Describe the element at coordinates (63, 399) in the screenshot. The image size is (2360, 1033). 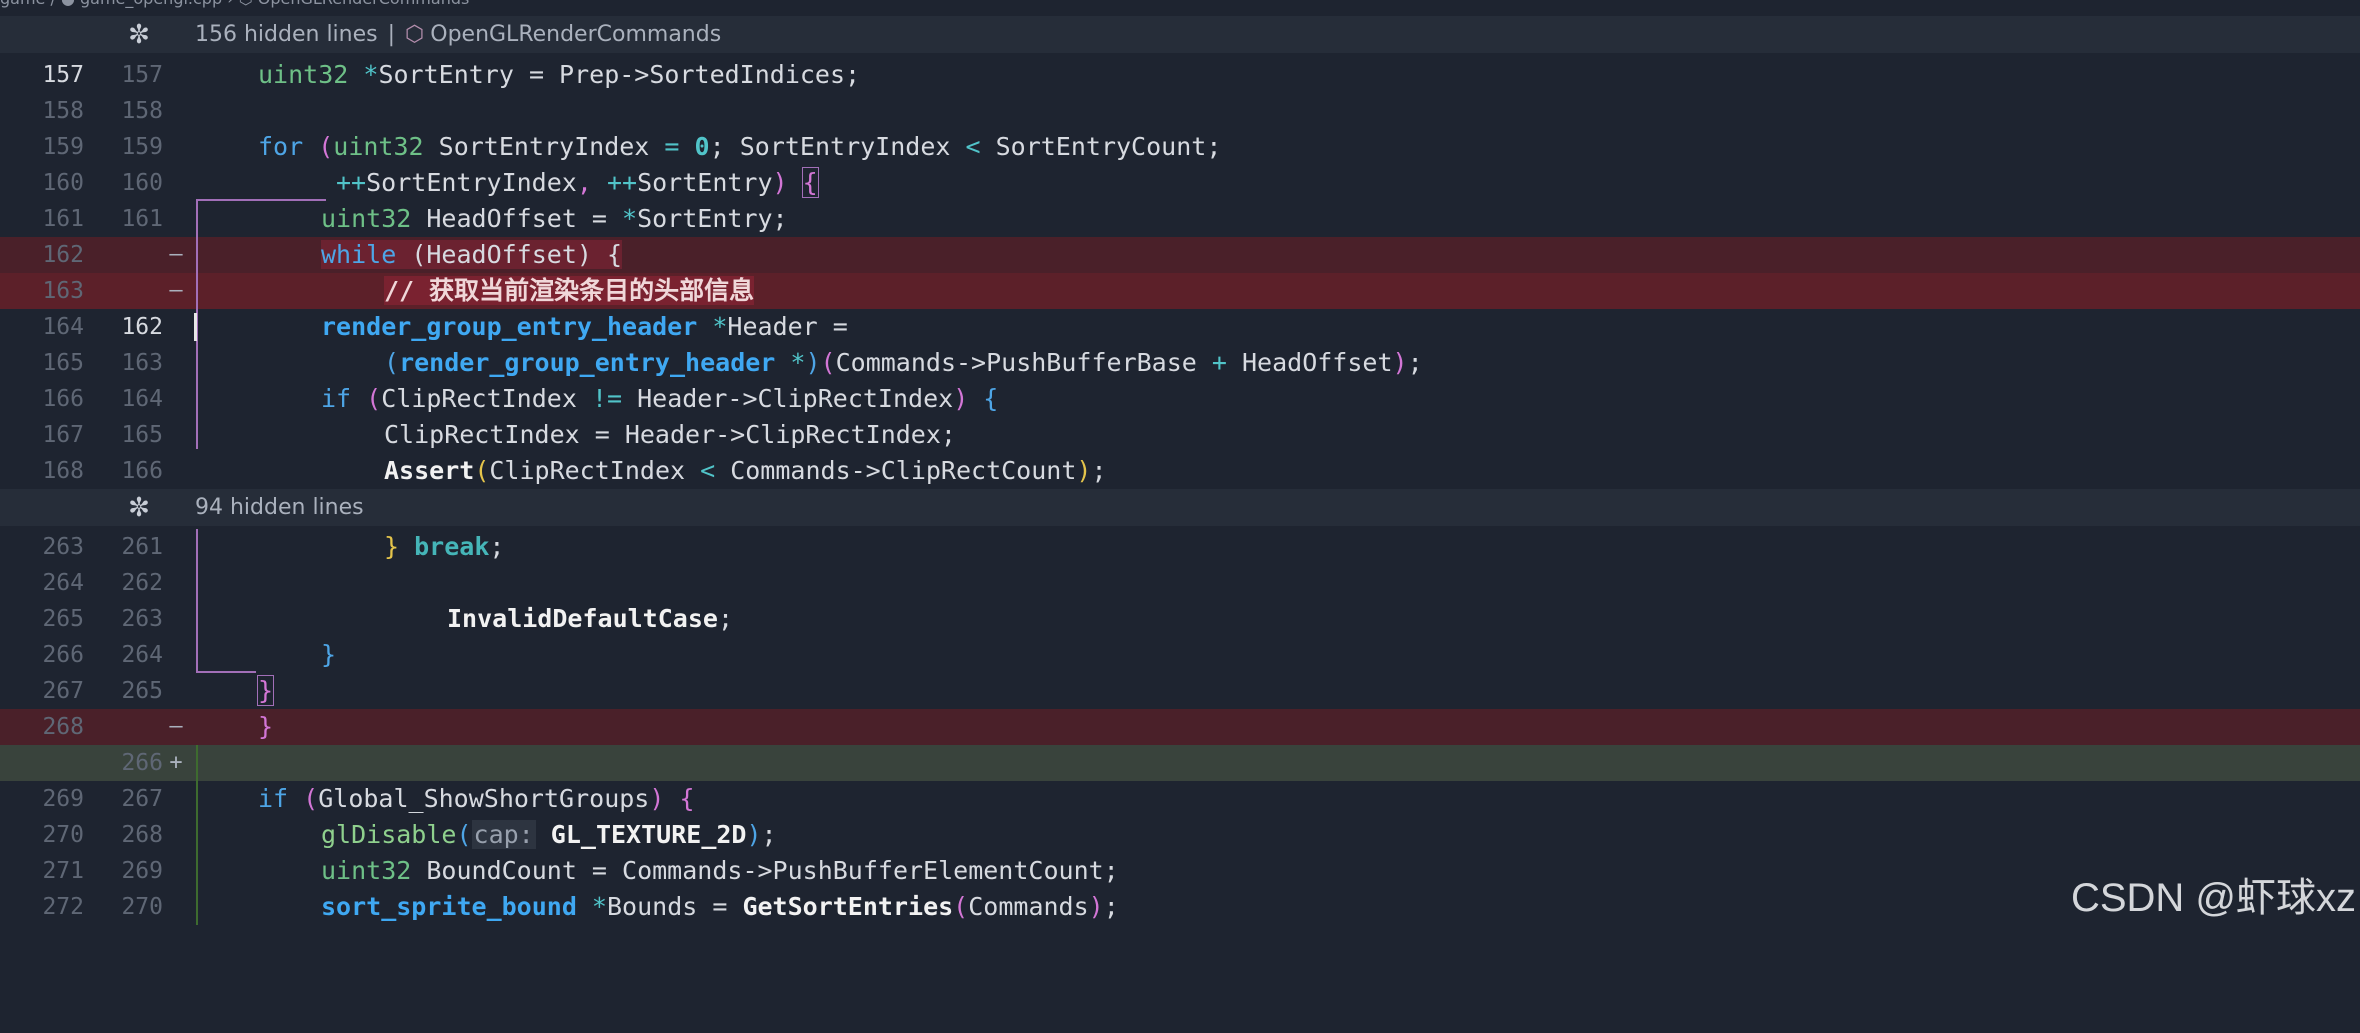
I see `old-line-number: 166` at that location.